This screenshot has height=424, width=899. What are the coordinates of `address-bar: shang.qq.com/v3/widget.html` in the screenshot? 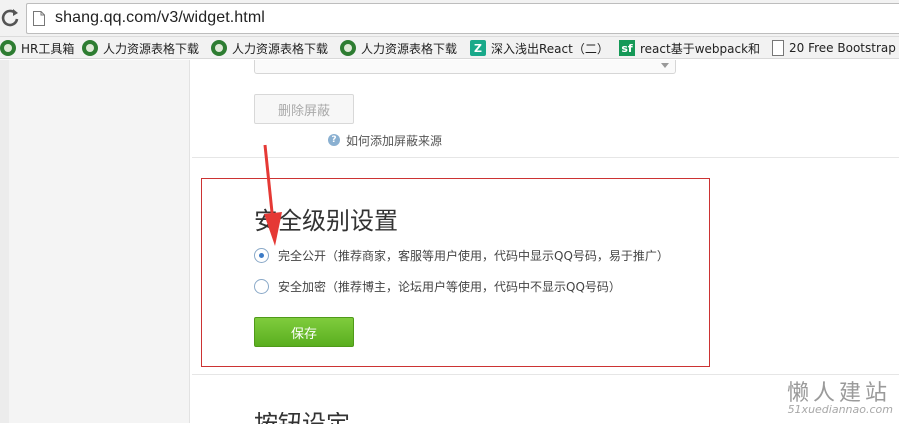 It's located at (449, 18).